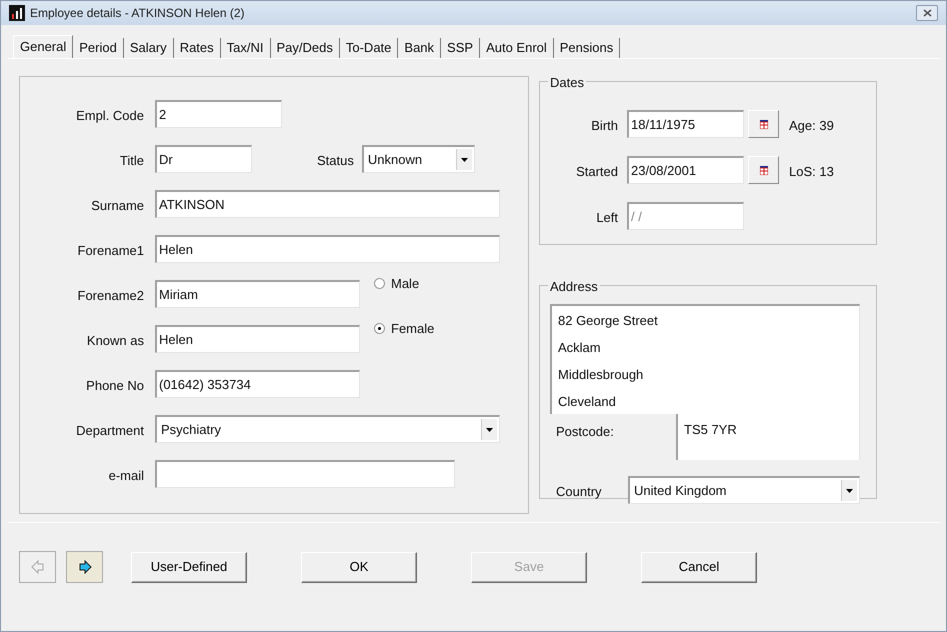  Describe the element at coordinates (705, 382) in the screenshot. I see `address-field: 82 George Street Acklam Middlesbrough Cleveland Postcode: TS5 7YR` at that location.